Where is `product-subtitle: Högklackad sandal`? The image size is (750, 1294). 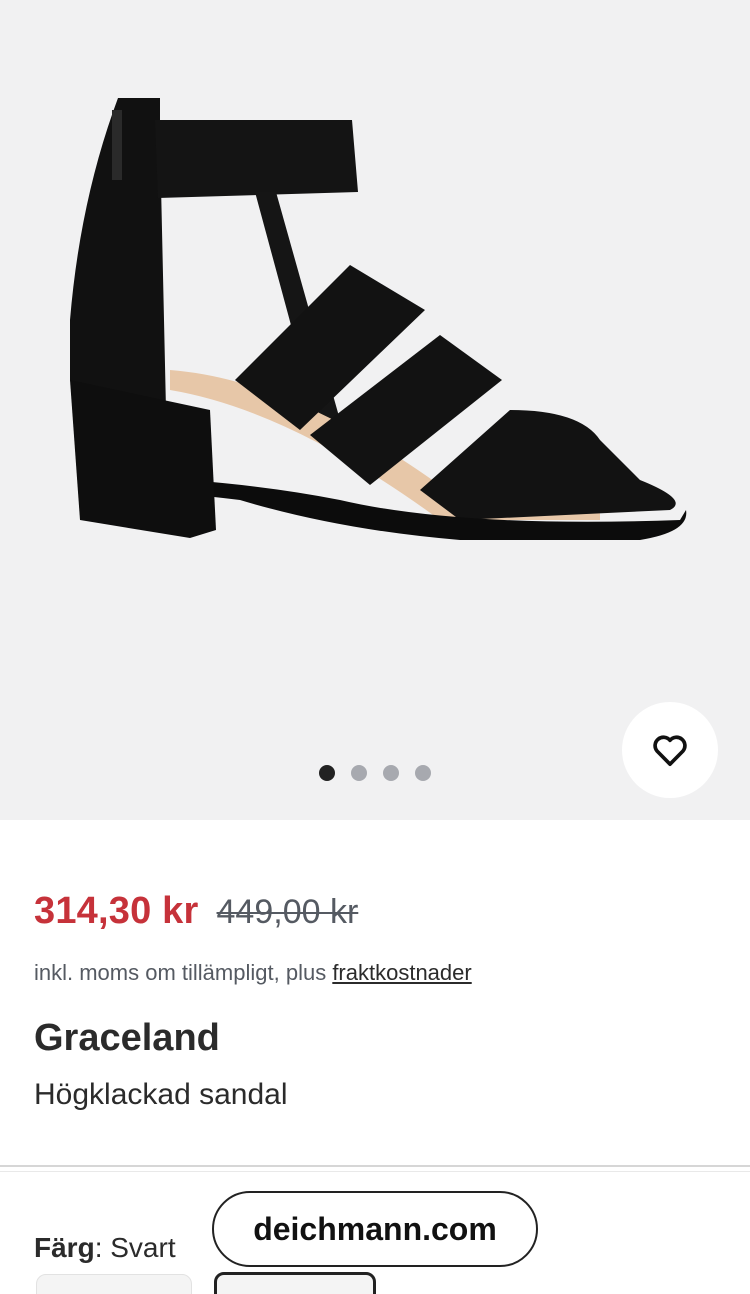 product-subtitle: Högklackad sandal is located at coordinates (161, 1094).